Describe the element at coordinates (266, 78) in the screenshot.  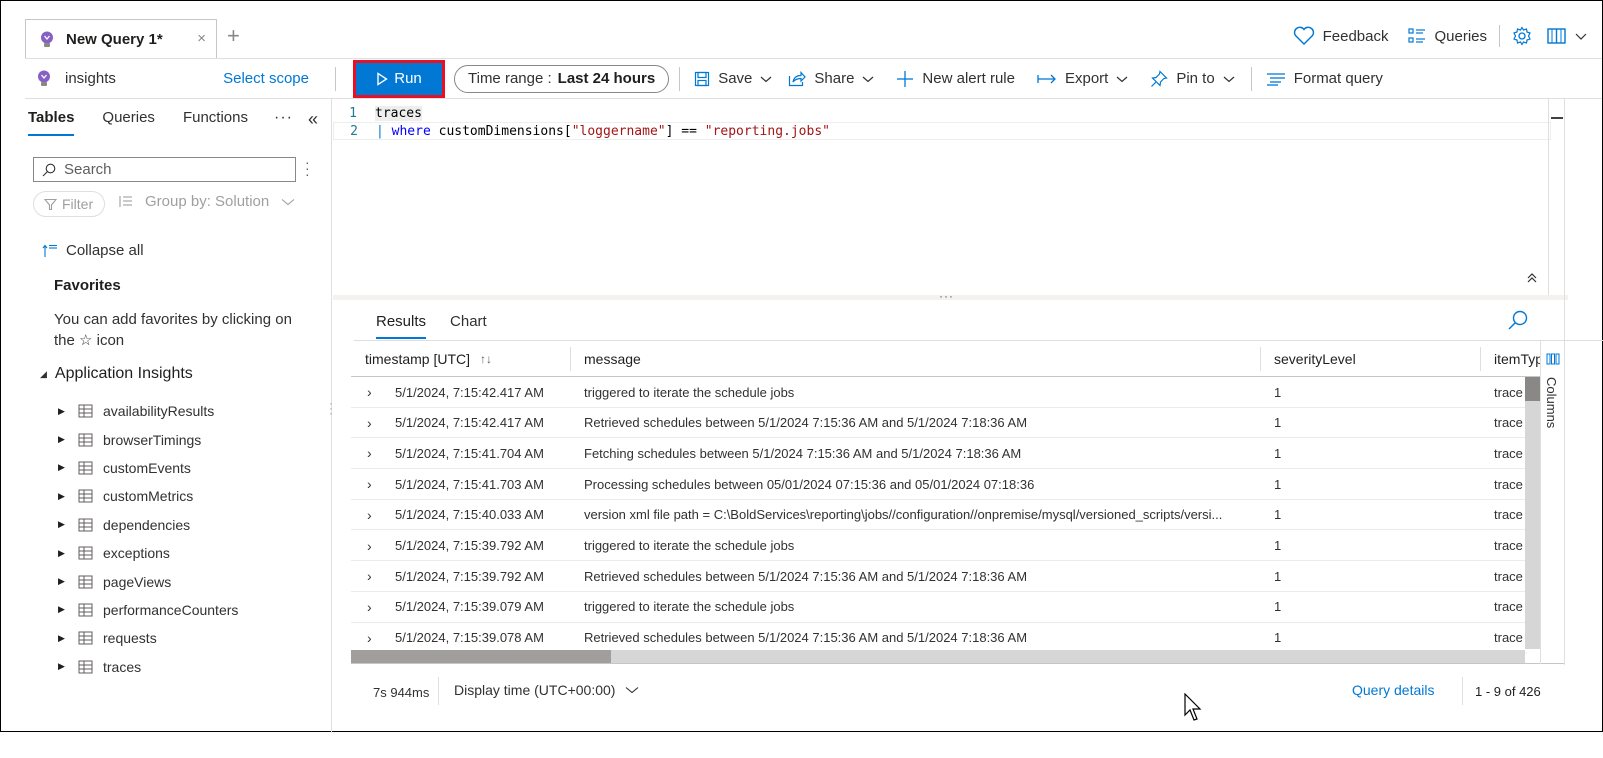
I see `select-scope-link: Select scope` at that location.